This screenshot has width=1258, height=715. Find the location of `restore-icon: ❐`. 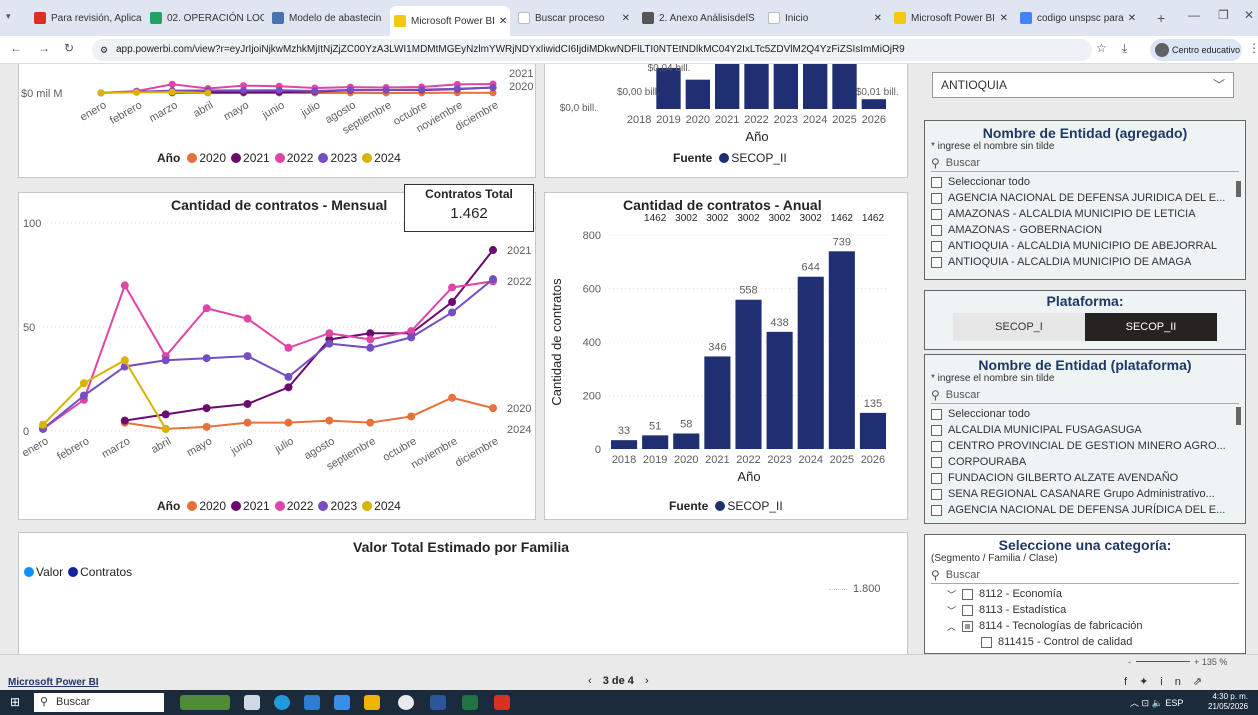

restore-icon: ❐ is located at coordinates (1223, 15).